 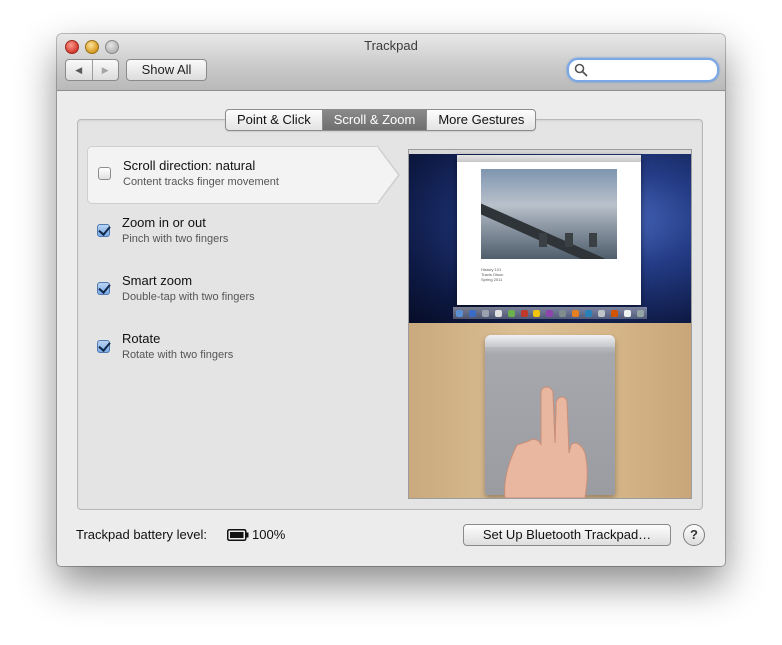 What do you see at coordinates (374, 120) in the screenshot?
I see `tab-scroll-and-zoom: Scroll & Zoom` at bounding box center [374, 120].